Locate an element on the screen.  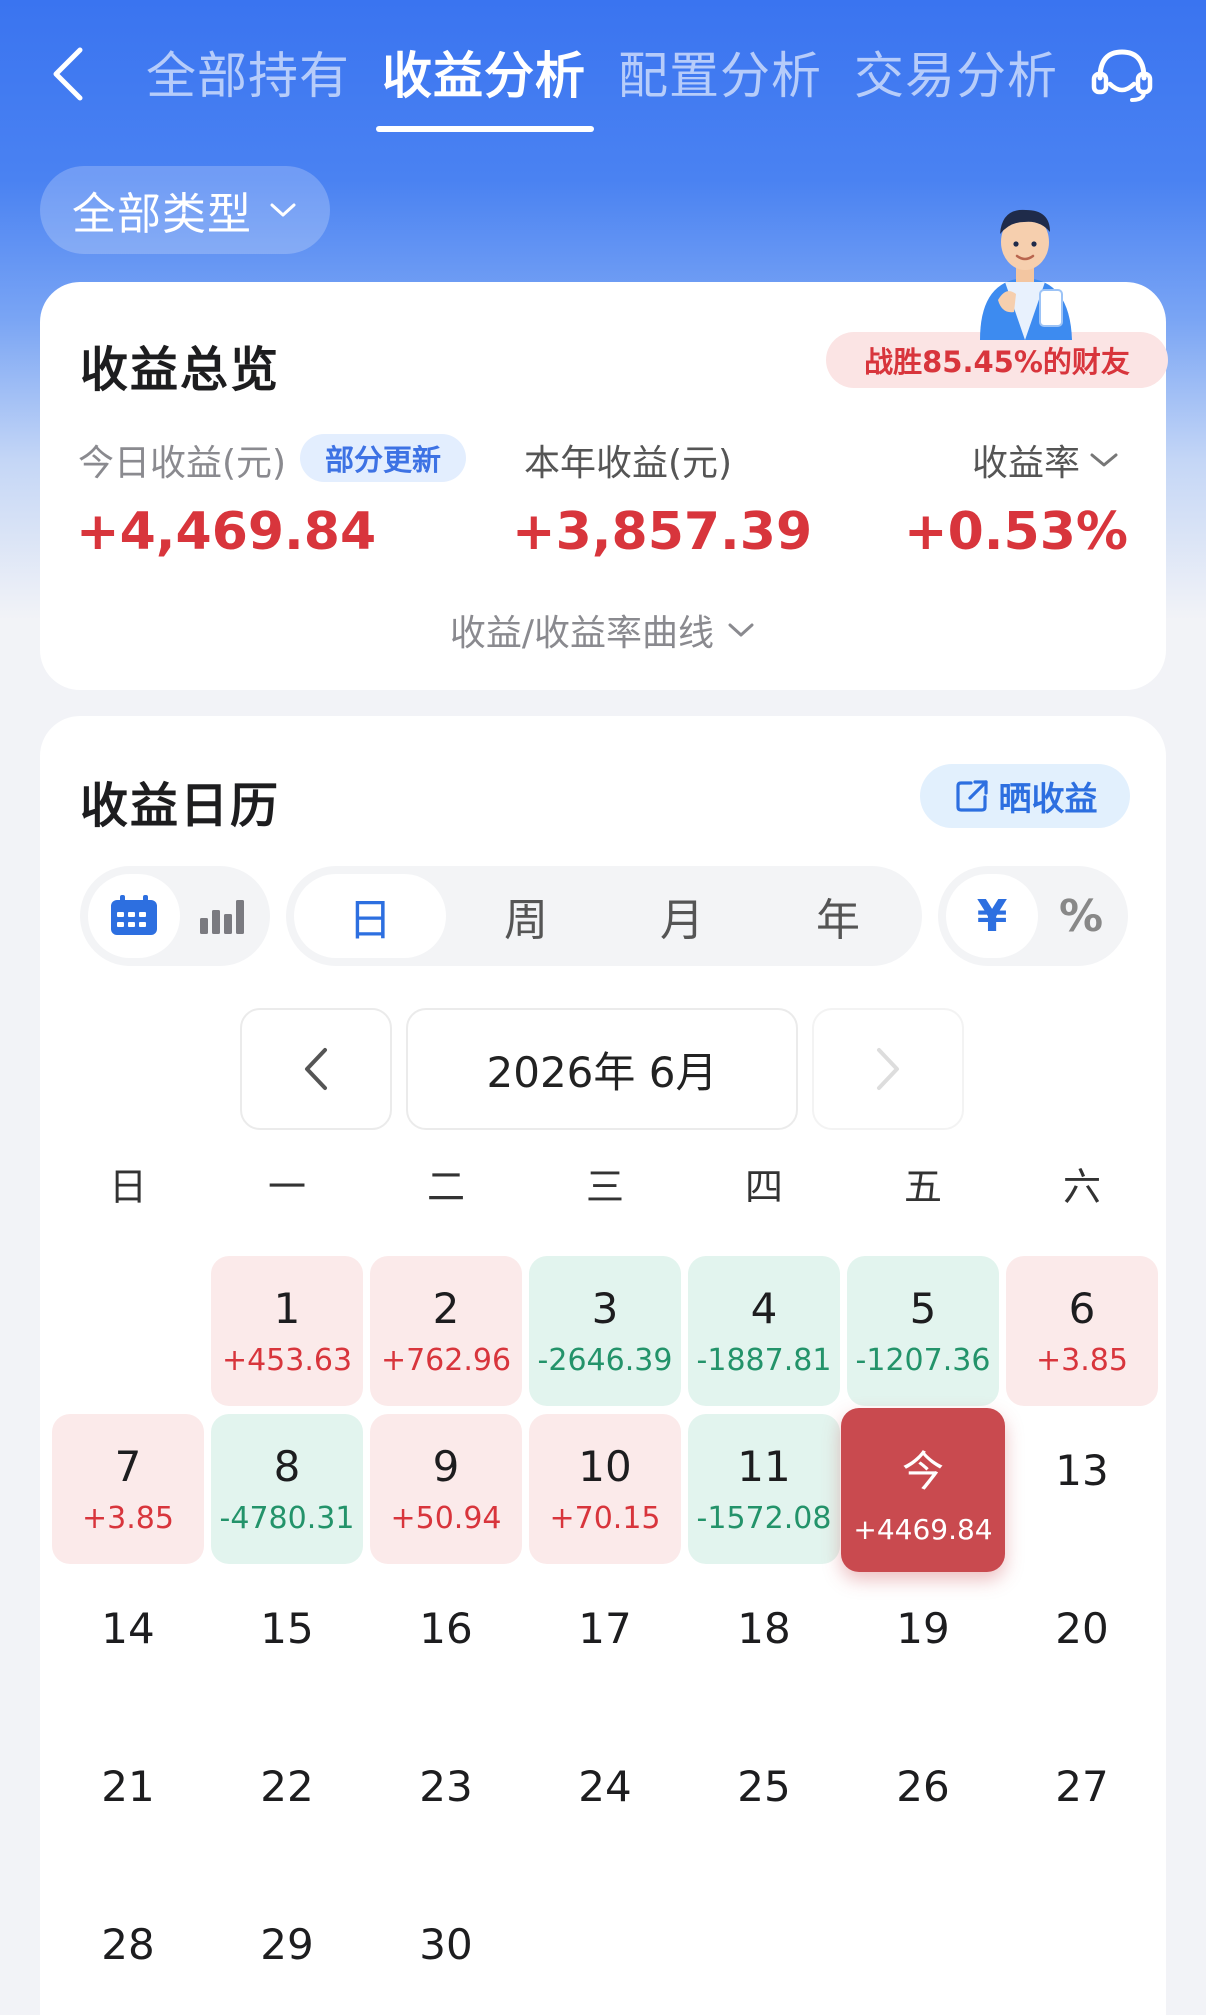
calendar-day: 22 is located at coordinates (287, 1805).